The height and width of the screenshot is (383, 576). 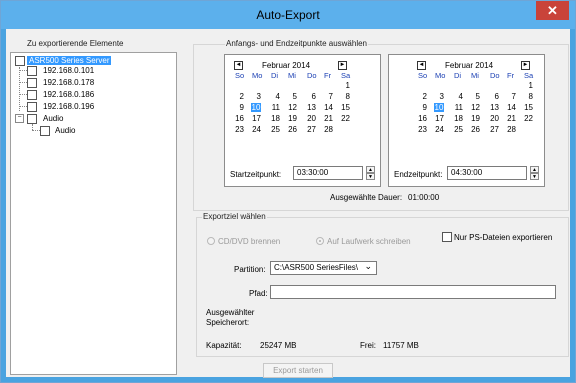 I want to click on drive-radio, so click(x=320, y=241).